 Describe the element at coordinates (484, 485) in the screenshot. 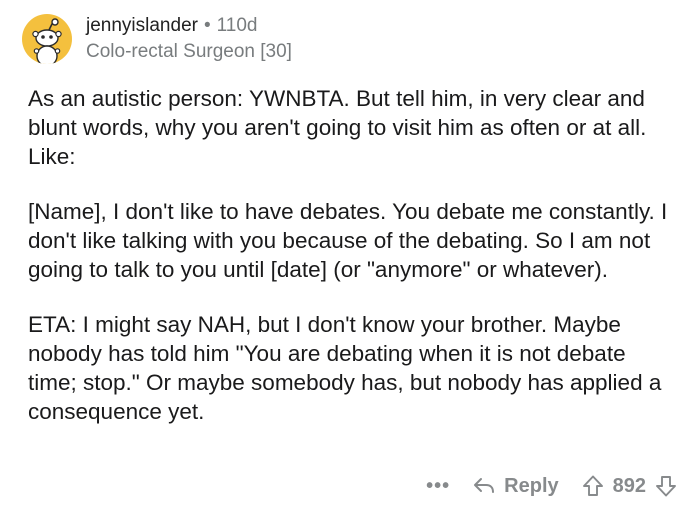

I see `reply-arrow-icon` at that location.